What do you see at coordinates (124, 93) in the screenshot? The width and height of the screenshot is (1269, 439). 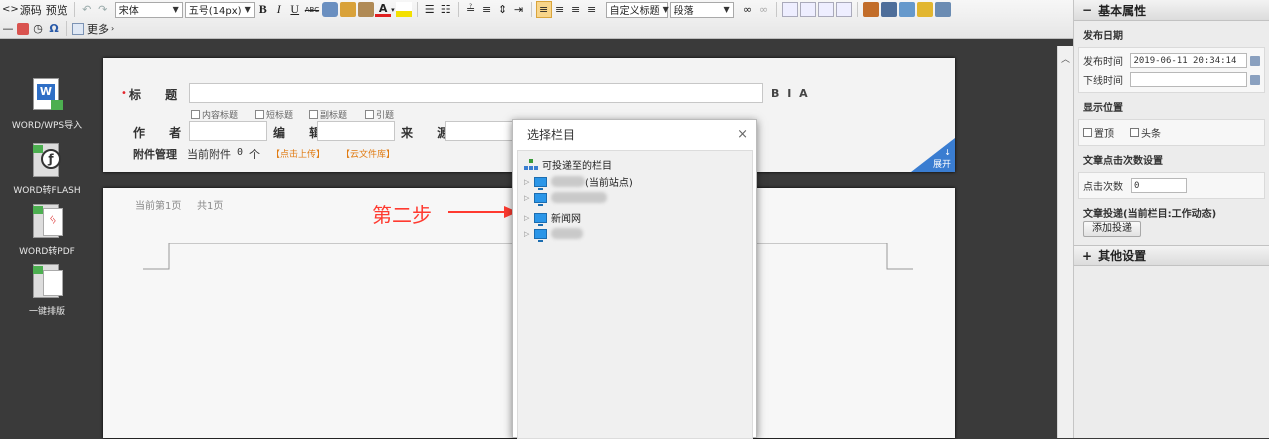 I see `required-mark: •` at bounding box center [124, 93].